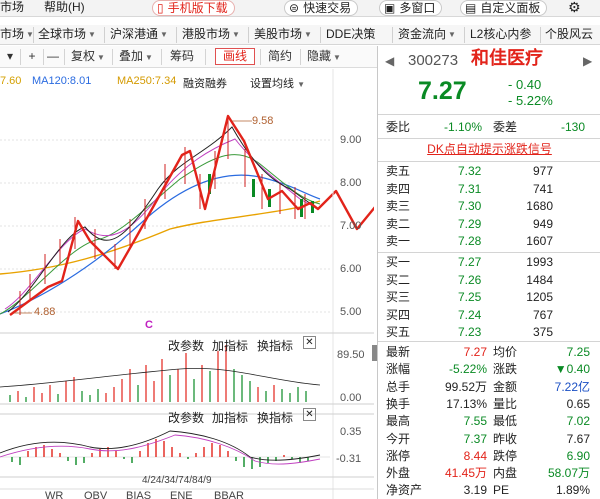  Describe the element at coordinates (149, 325) in the screenshot. I see `event-marker: C` at that location.